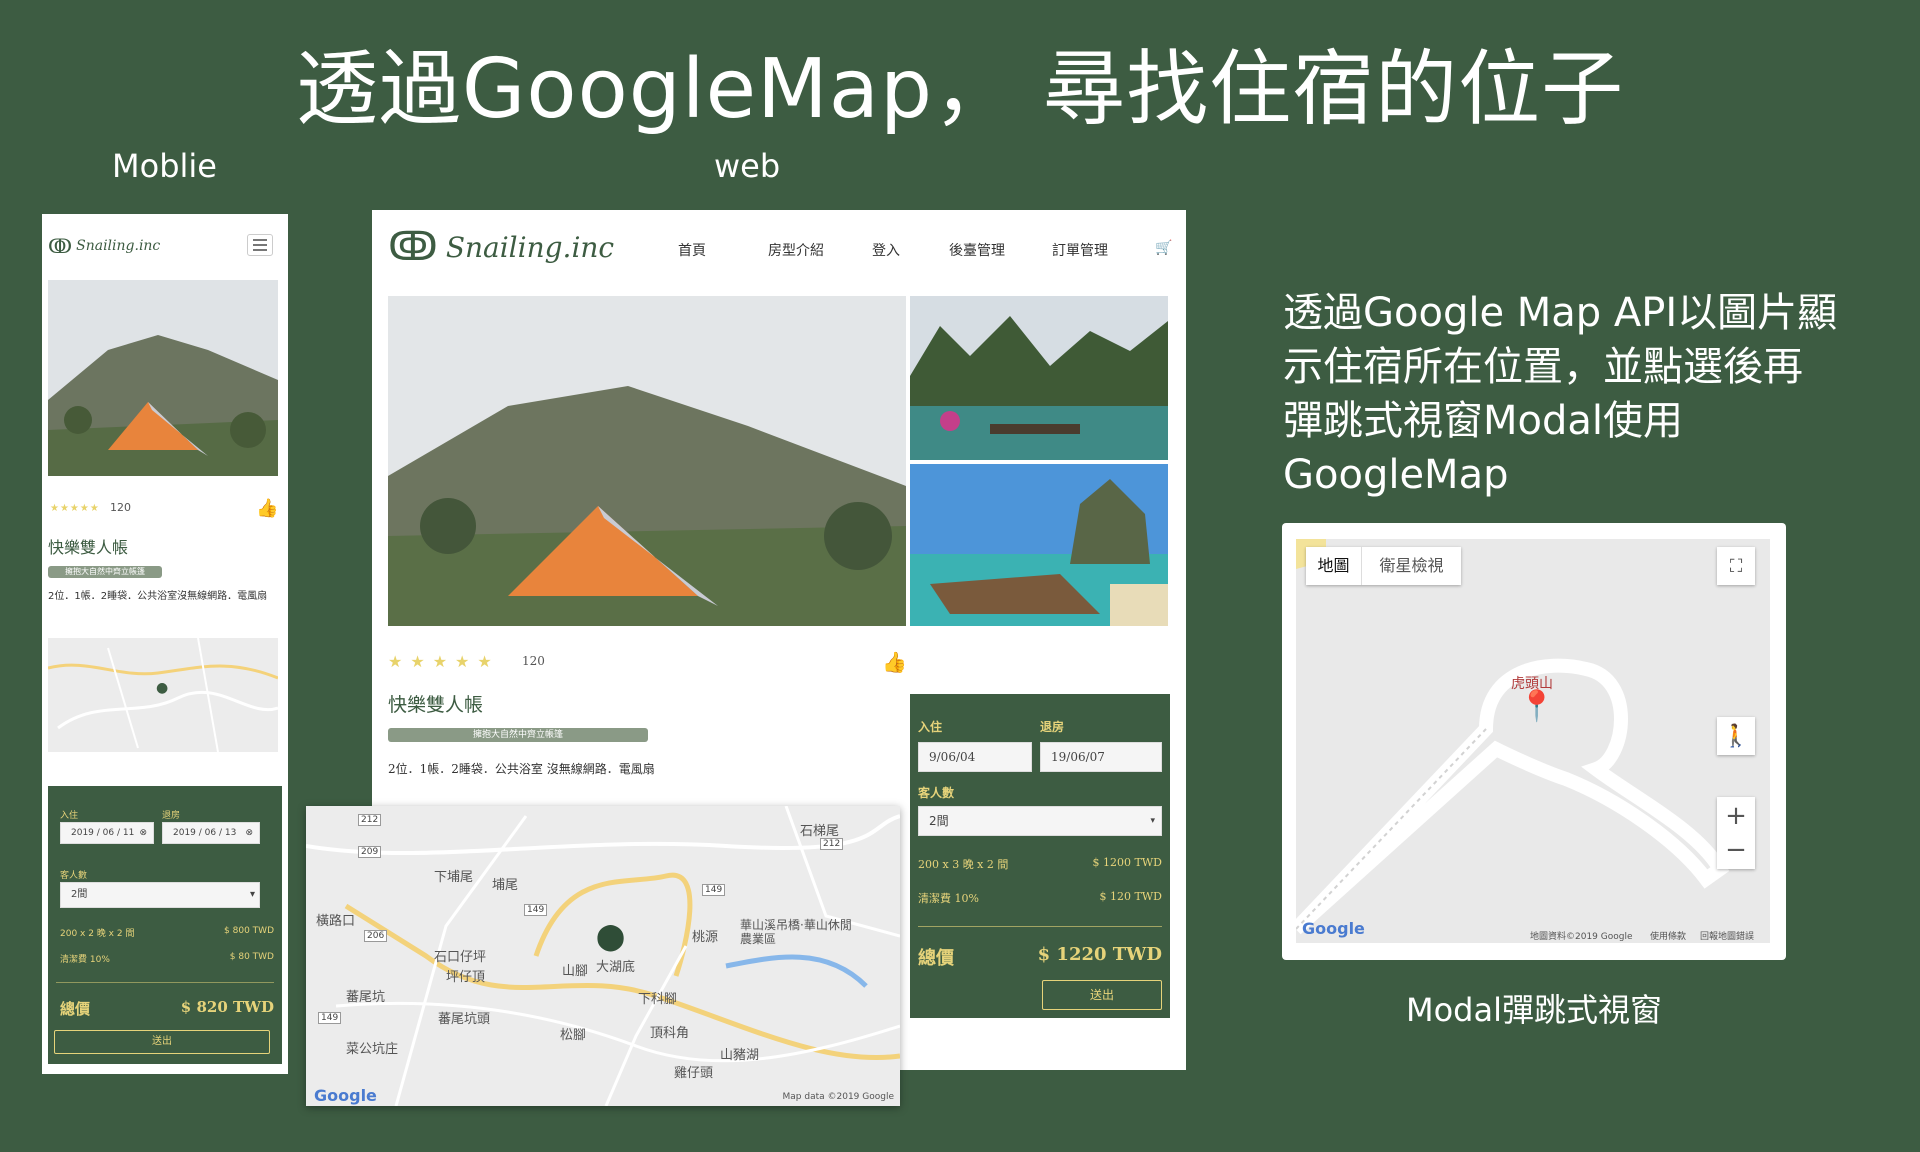 Image resolution: width=1920 pixels, height=1152 pixels. What do you see at coordinates (1736, 850) in the screenshot?
I see `zoom-out-icon: −` at bounding box center [1736, 850].